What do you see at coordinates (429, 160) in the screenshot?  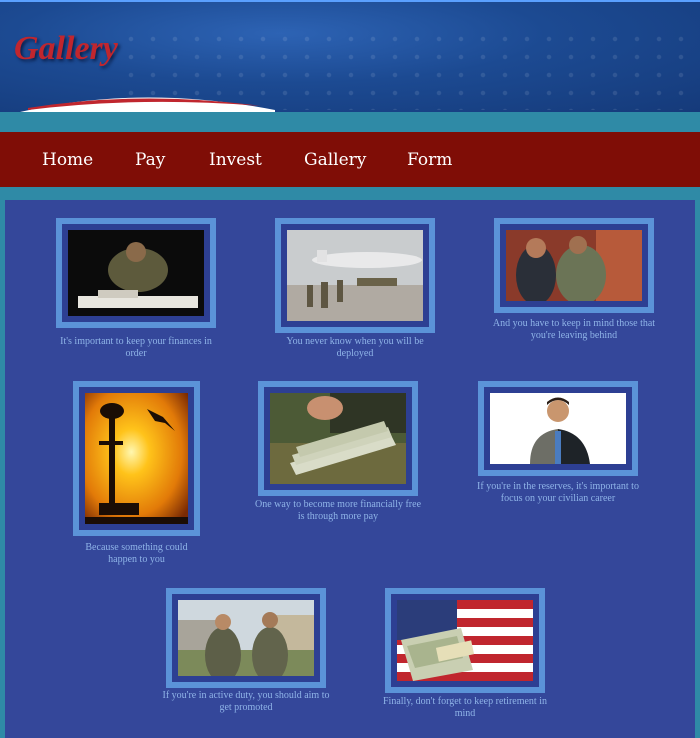 I see `nav-form-link: Form` at bounding box center [429, 160].